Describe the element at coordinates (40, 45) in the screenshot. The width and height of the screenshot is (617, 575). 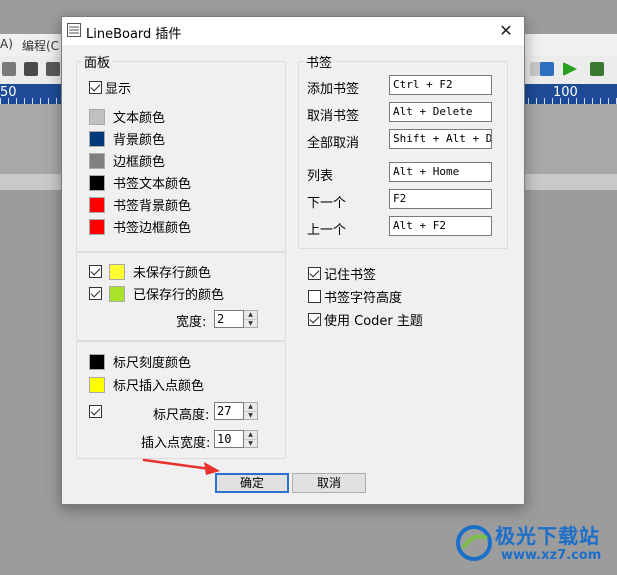
I see `menu-item-program: 编程(C` at that location.